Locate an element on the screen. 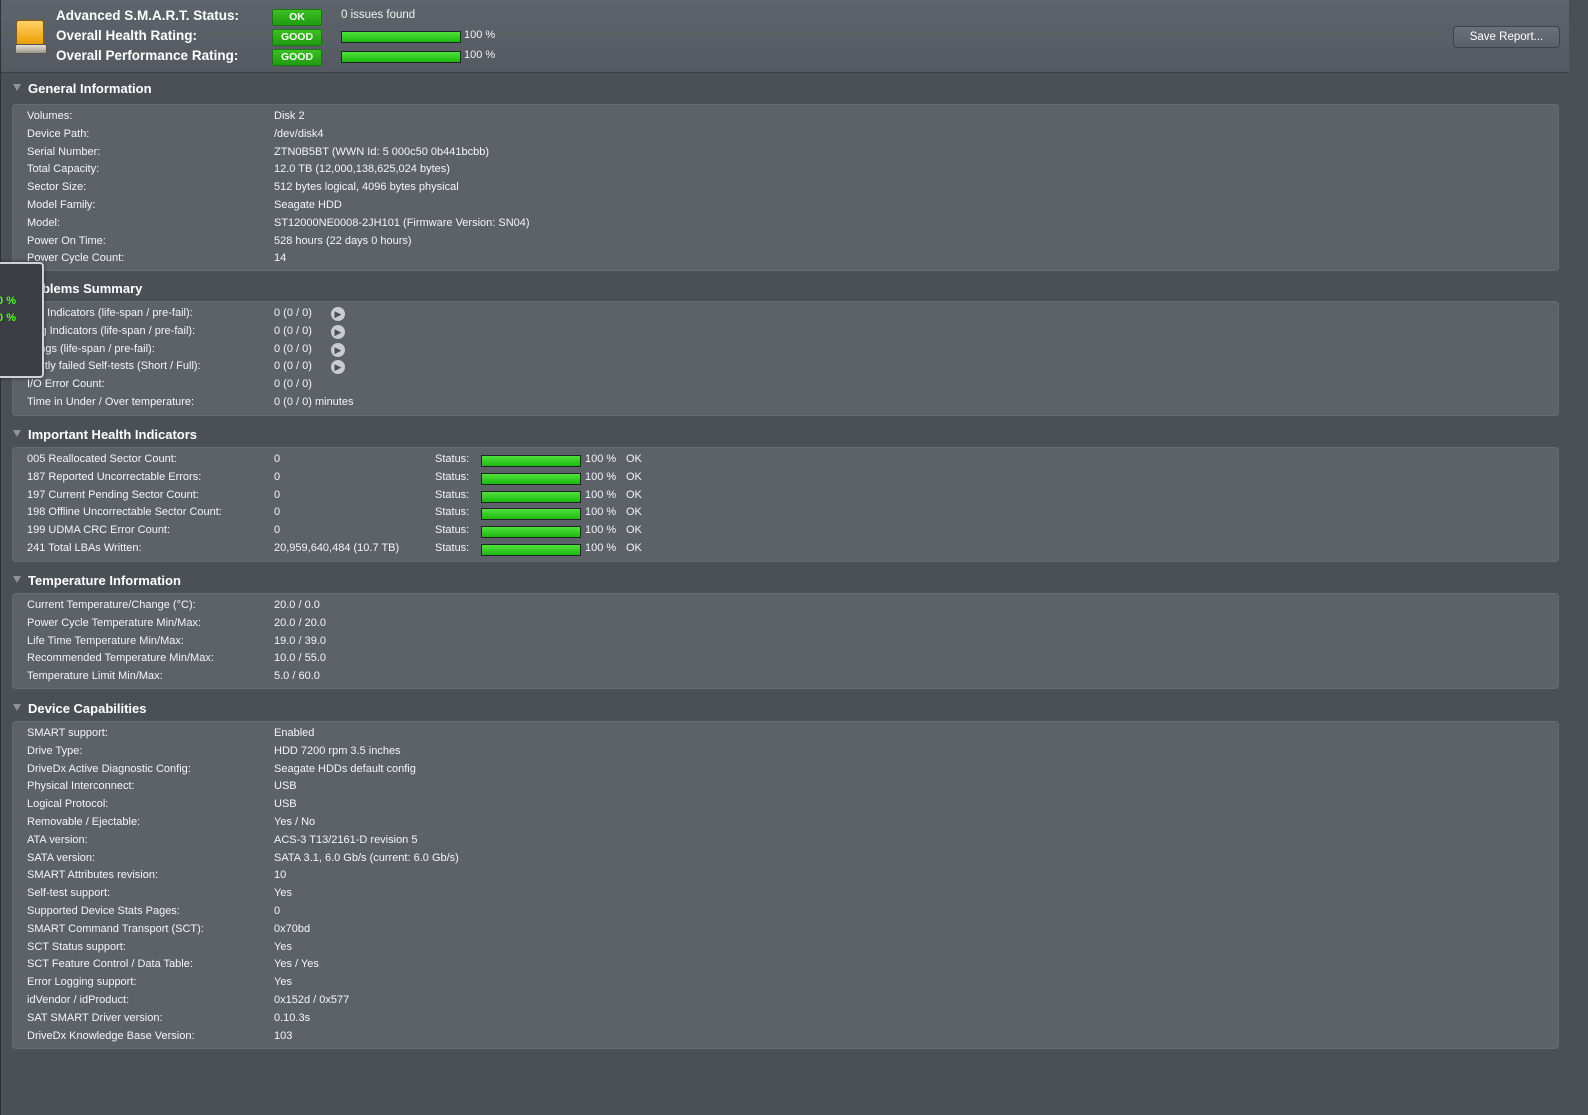 The image size is (1588, 1115). row-value: SATA 3.1, 6.0 Gb/s (current: 6.0 Gb/s) is located at coordinates (366, 857).